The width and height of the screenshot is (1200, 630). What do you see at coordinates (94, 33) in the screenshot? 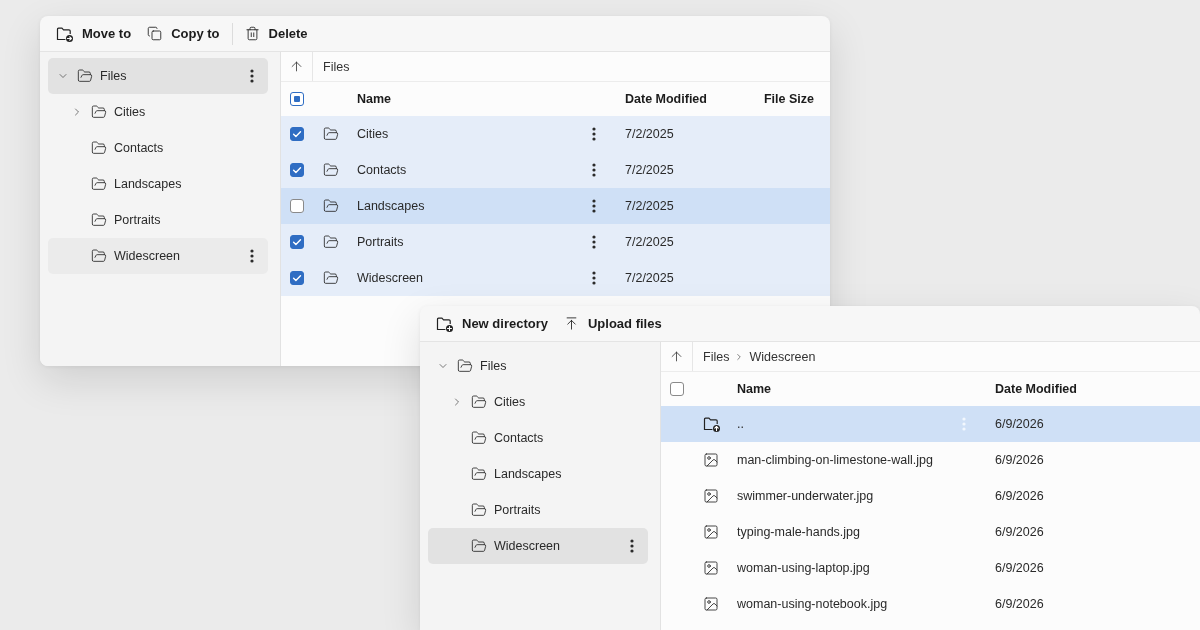
I see `toolbar-button: Move to` at bounding box center [94, 33].